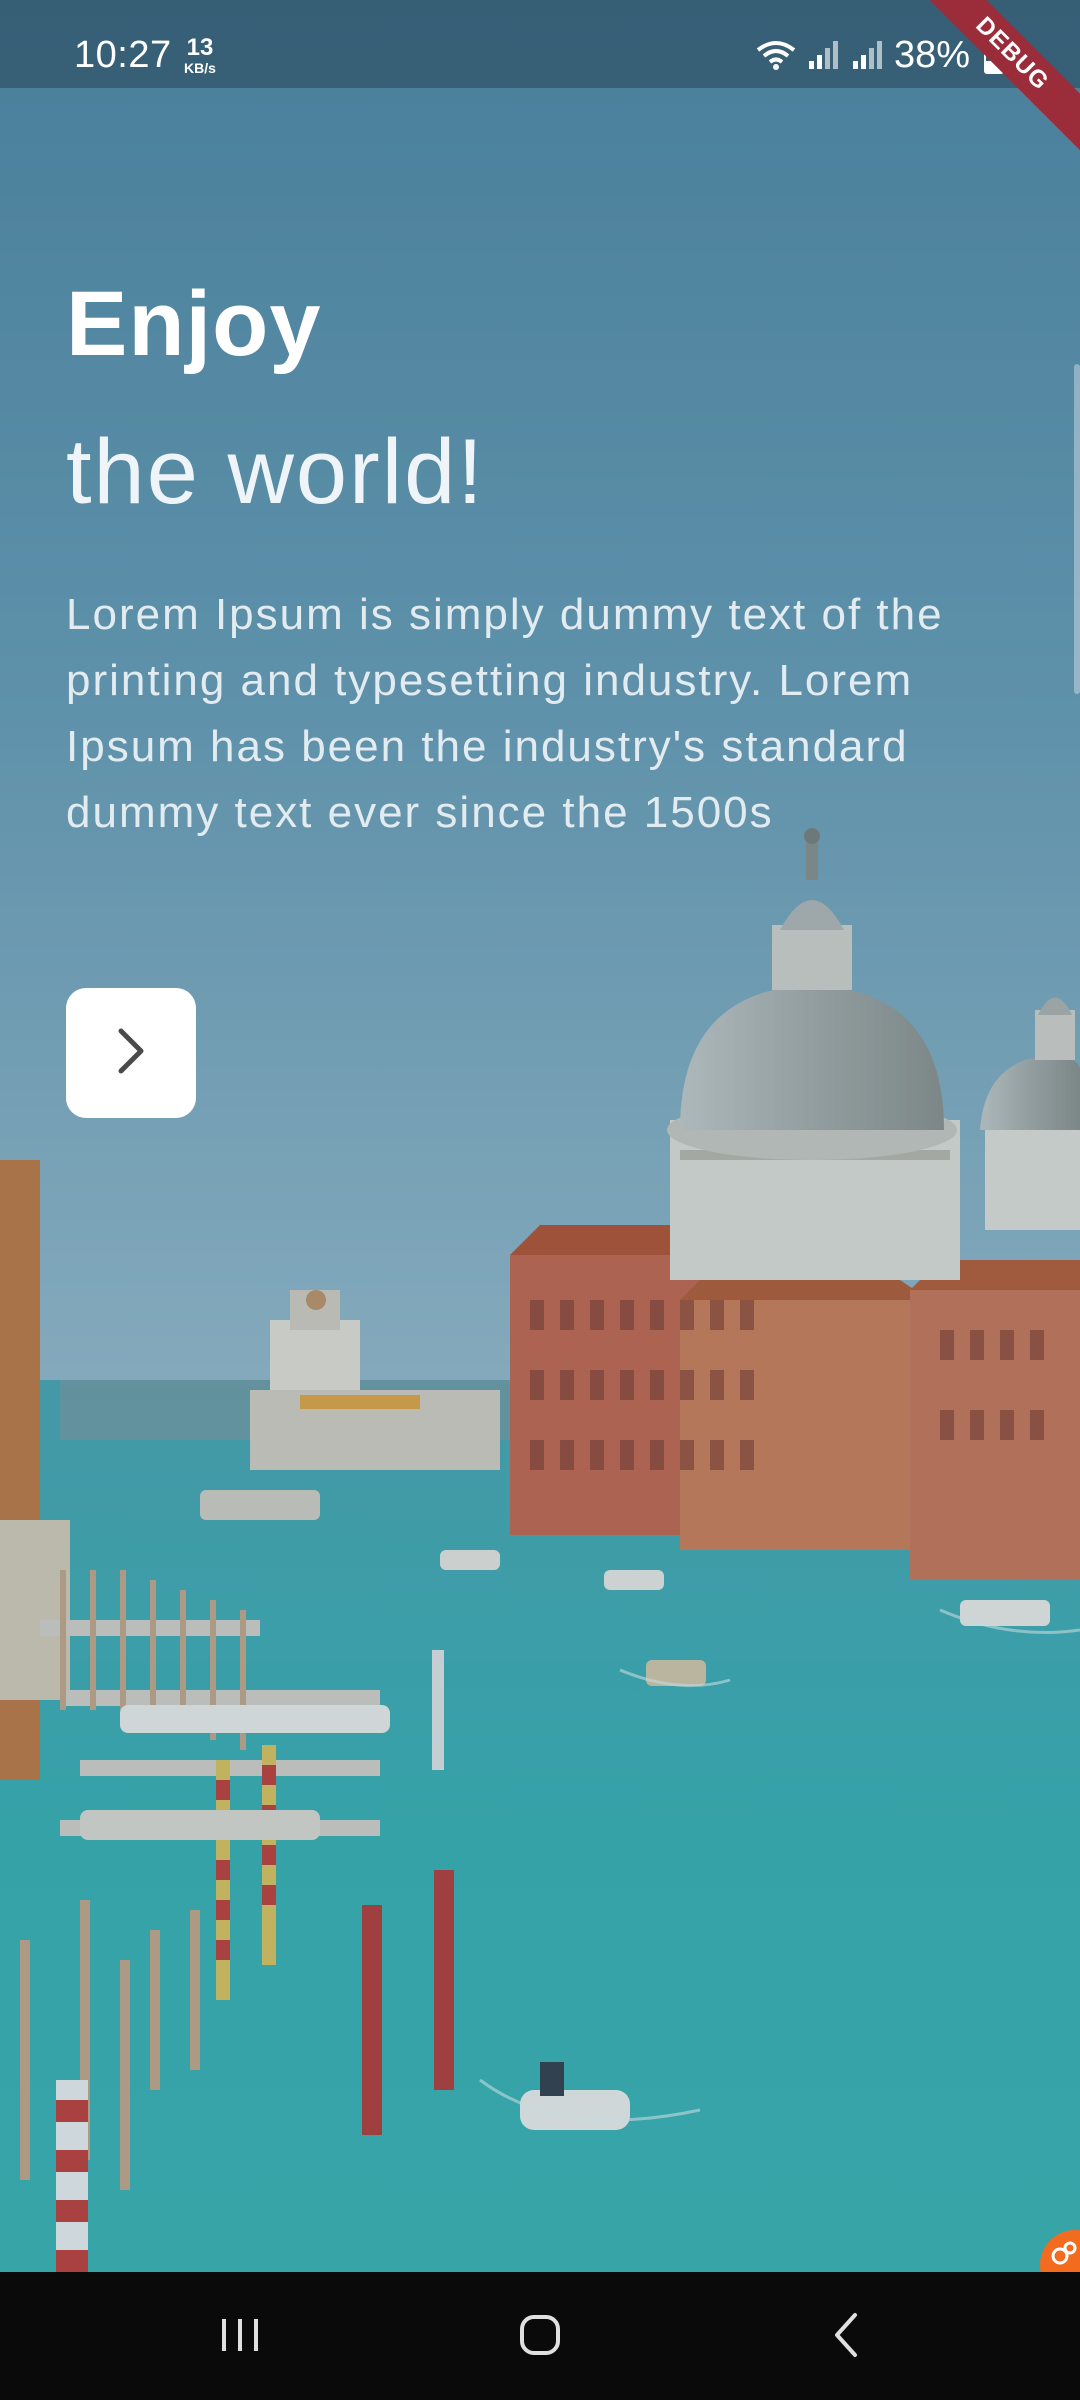 This screenshot has width=1080, height=2400. What do you see at coordinates (275, 472) in the screenshot?
I see `headline-world: the world!` at bounding box center [275, 472].